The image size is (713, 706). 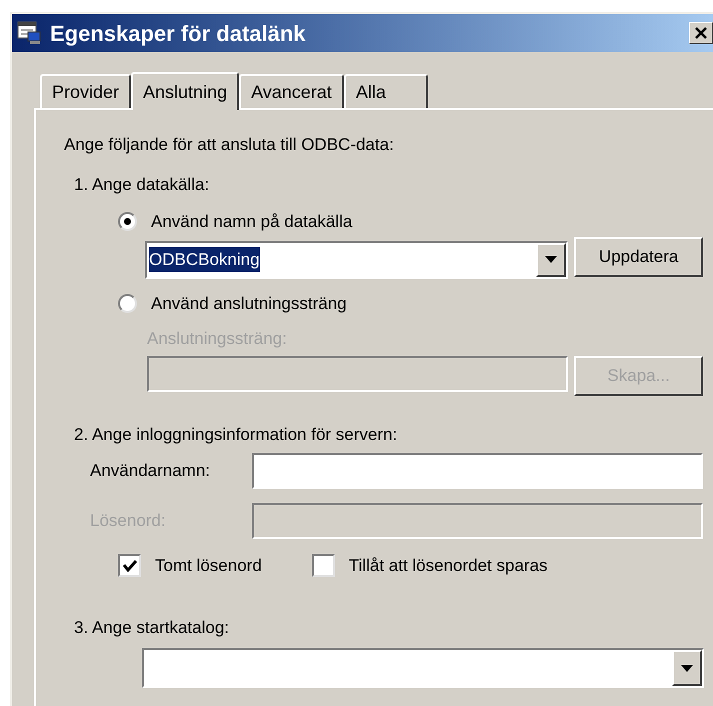 What do you see at coordinates (178, 34) in the screenshot?
I see `window-title: Egenskaper för datalänk` at bounding box center [178, 34].